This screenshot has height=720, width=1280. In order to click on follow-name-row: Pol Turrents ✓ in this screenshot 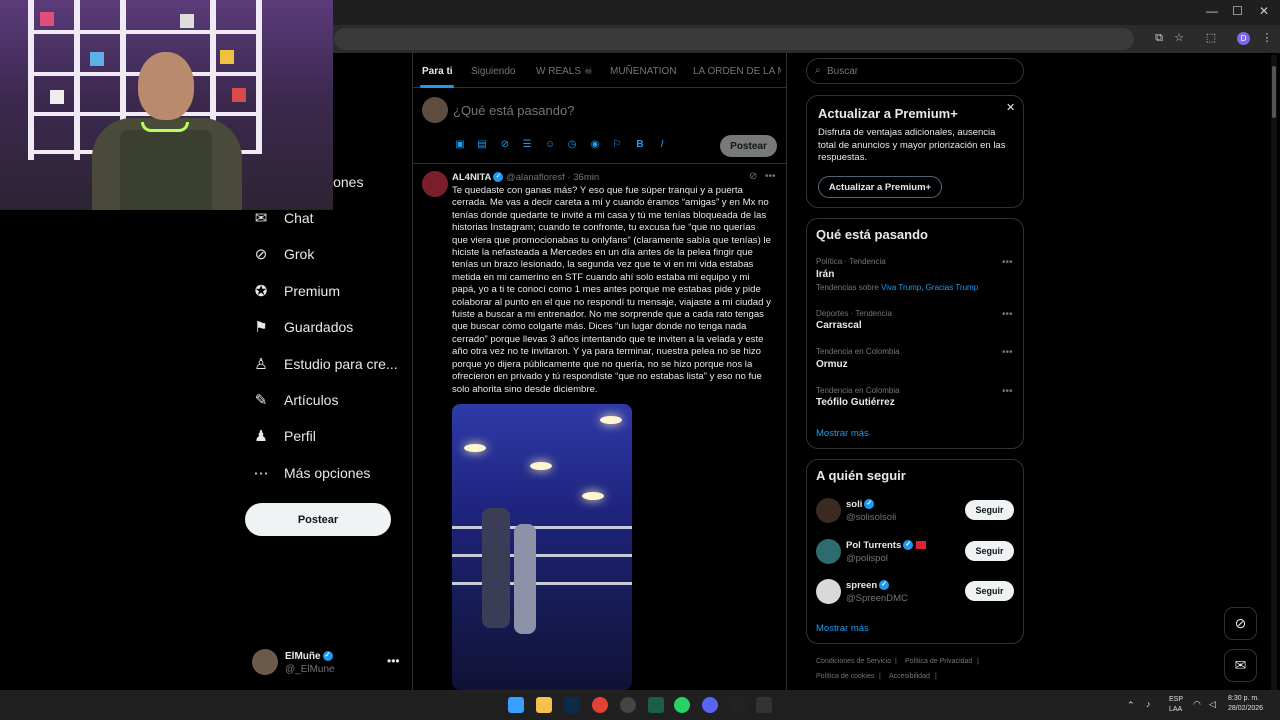, I will do `click(886, 545)`.